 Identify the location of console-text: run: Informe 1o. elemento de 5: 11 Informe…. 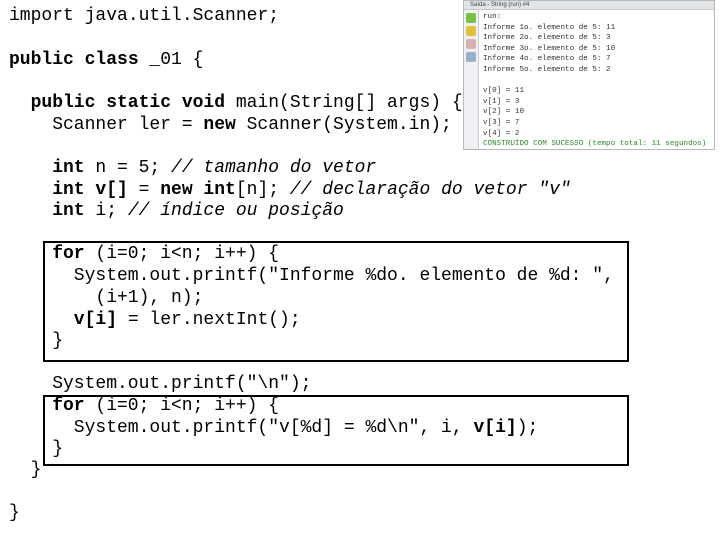
(594, 81).